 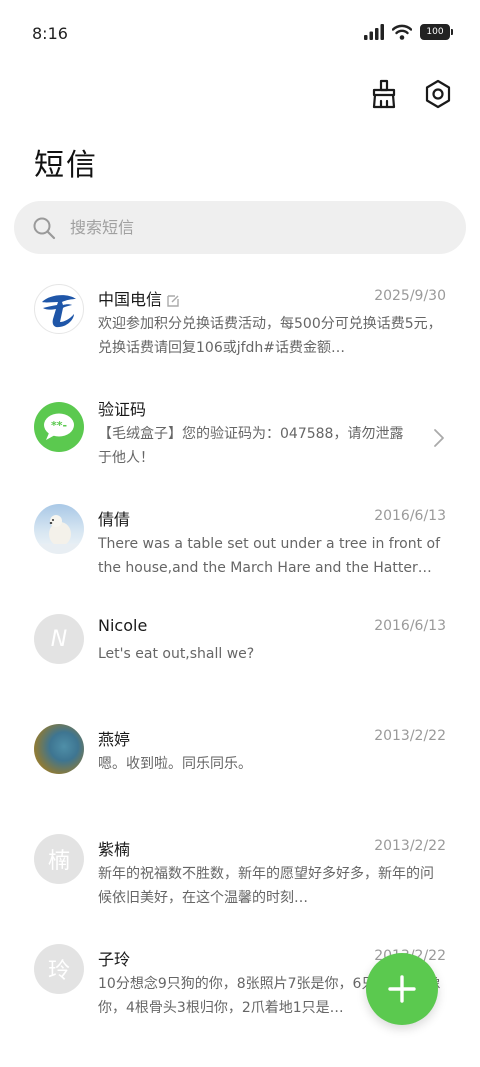 I want to click on status-icons: 100, so click(x=408, y=32).